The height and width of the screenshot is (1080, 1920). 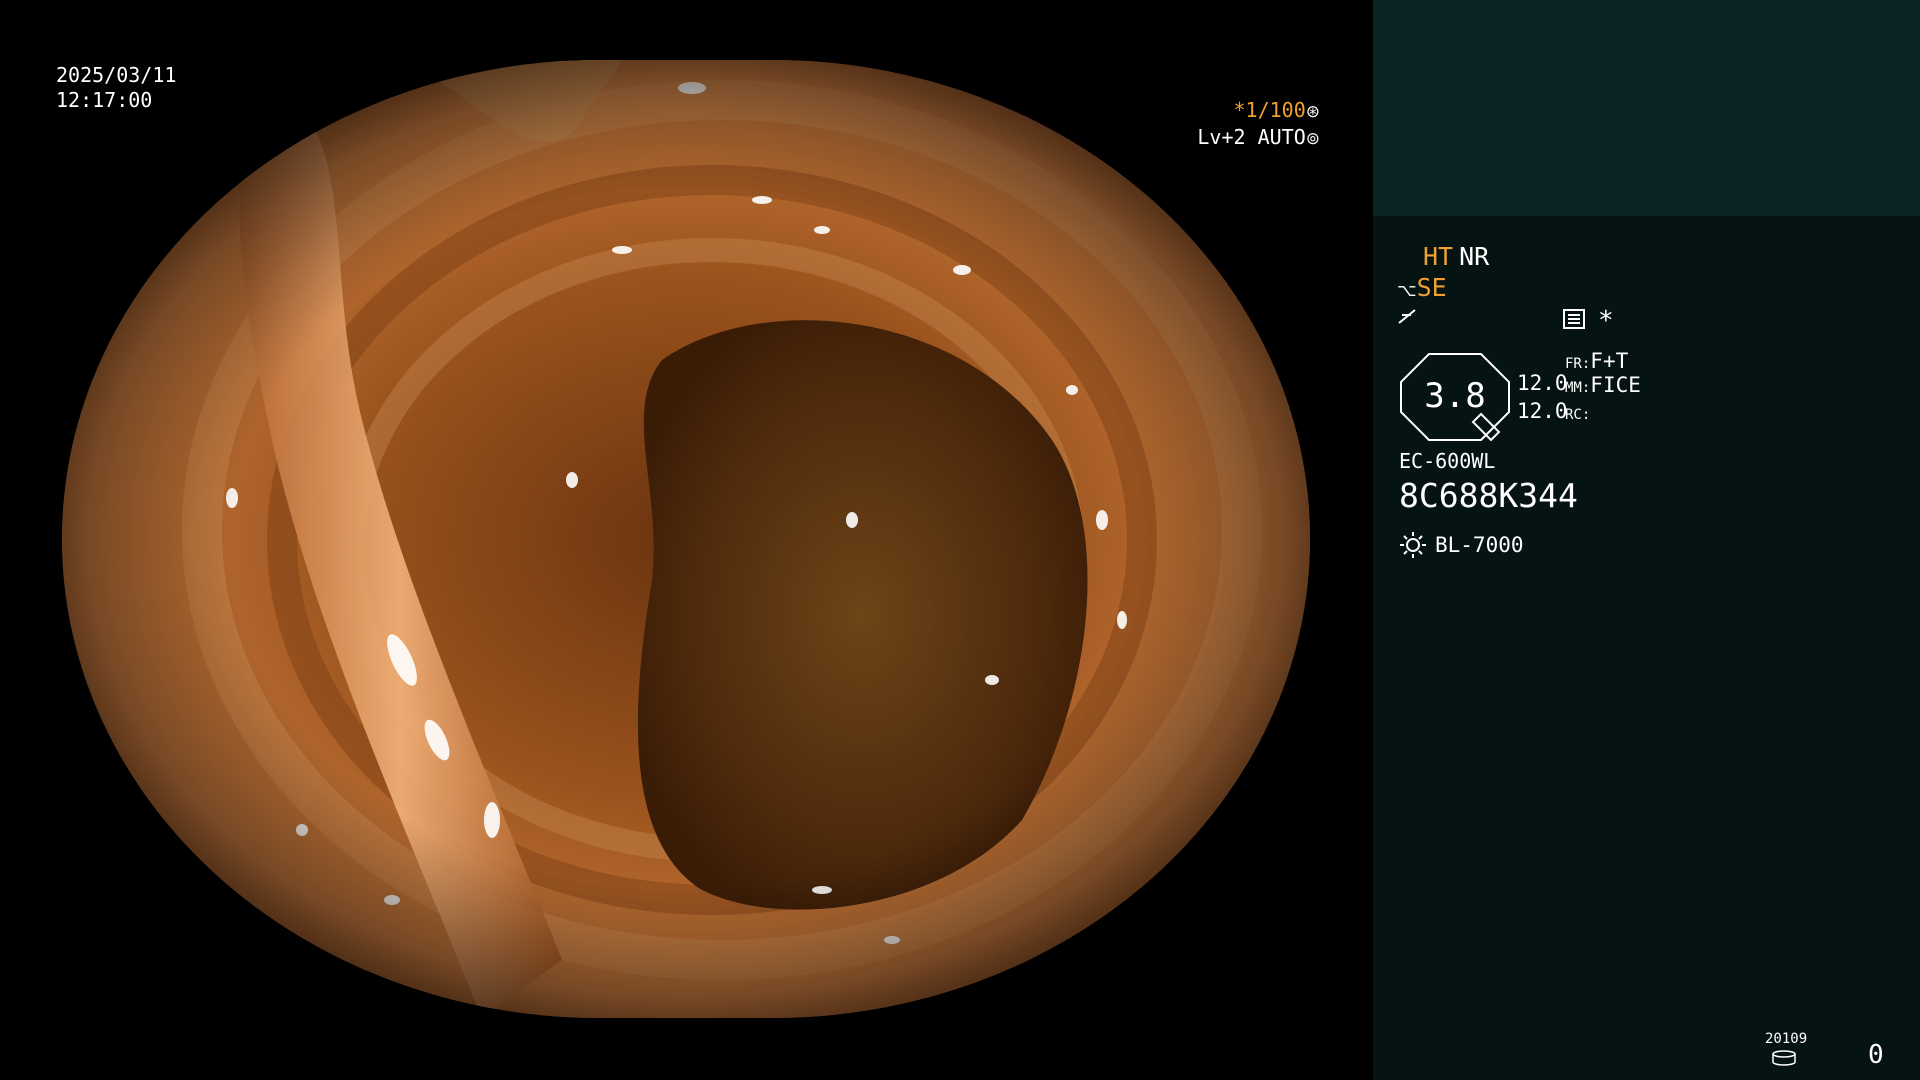 What do you see at coordinates (1578, 364) in the screenshot?
I see `fr-label: FR:` at bounding box center [1578, 364].